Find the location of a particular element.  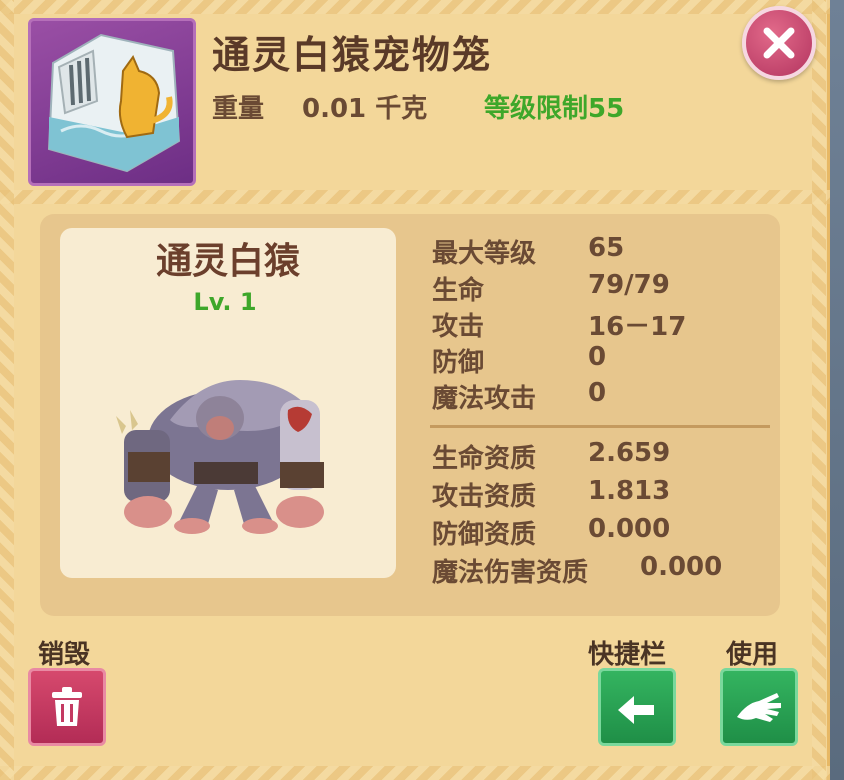

trash-icon is located at coordinates (67, 706).